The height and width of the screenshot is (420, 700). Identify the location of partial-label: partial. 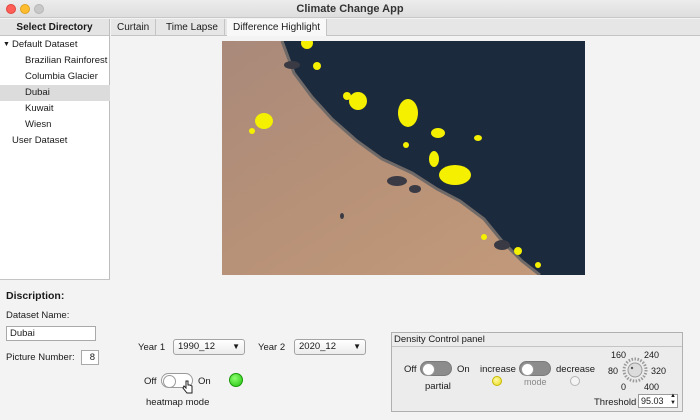
(438, 386).